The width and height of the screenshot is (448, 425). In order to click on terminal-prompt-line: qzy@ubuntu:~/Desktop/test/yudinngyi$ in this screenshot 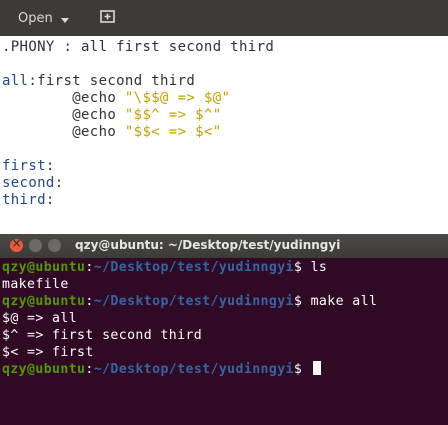, I will do `click(161, 369)`.